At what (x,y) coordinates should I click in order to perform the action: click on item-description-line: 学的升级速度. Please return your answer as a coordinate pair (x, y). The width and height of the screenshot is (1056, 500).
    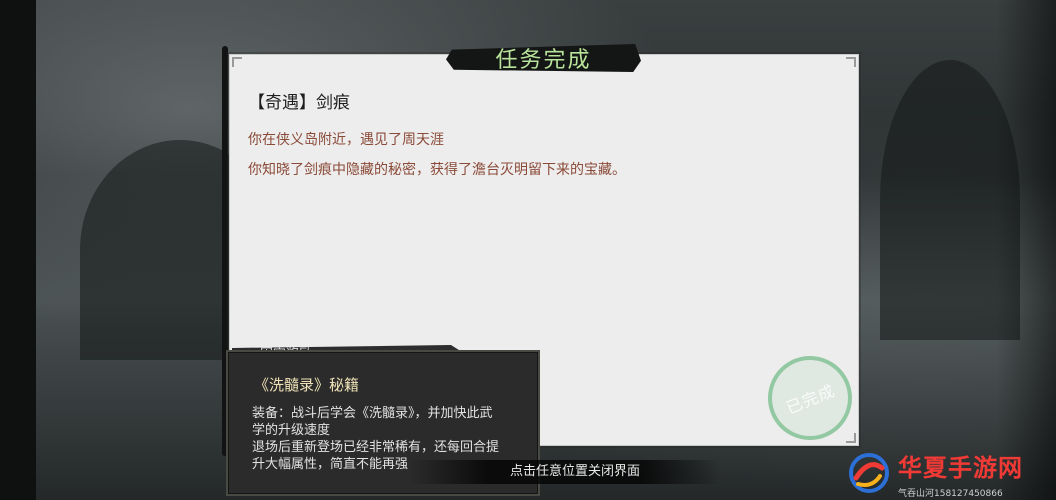
    Looking at the image, I should click on (291, 430).